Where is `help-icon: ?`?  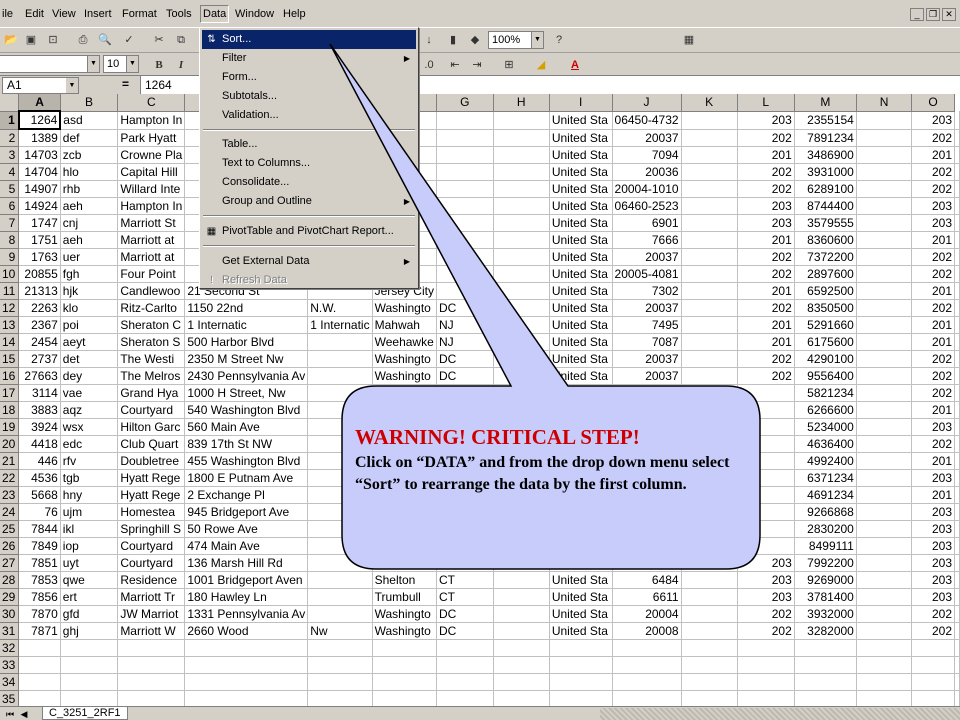 help-icon: ? is located at coordinates (559, 40).